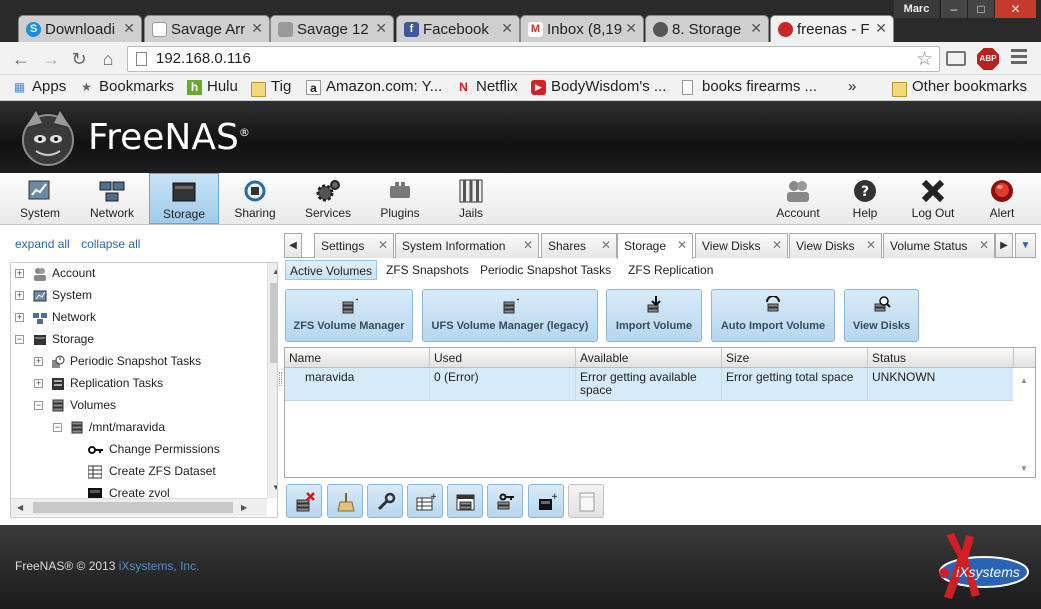  What do you see at coordinates (133, 507) in the screenshot?
I see `scroll-thumb` at bounding box center [133, 507].